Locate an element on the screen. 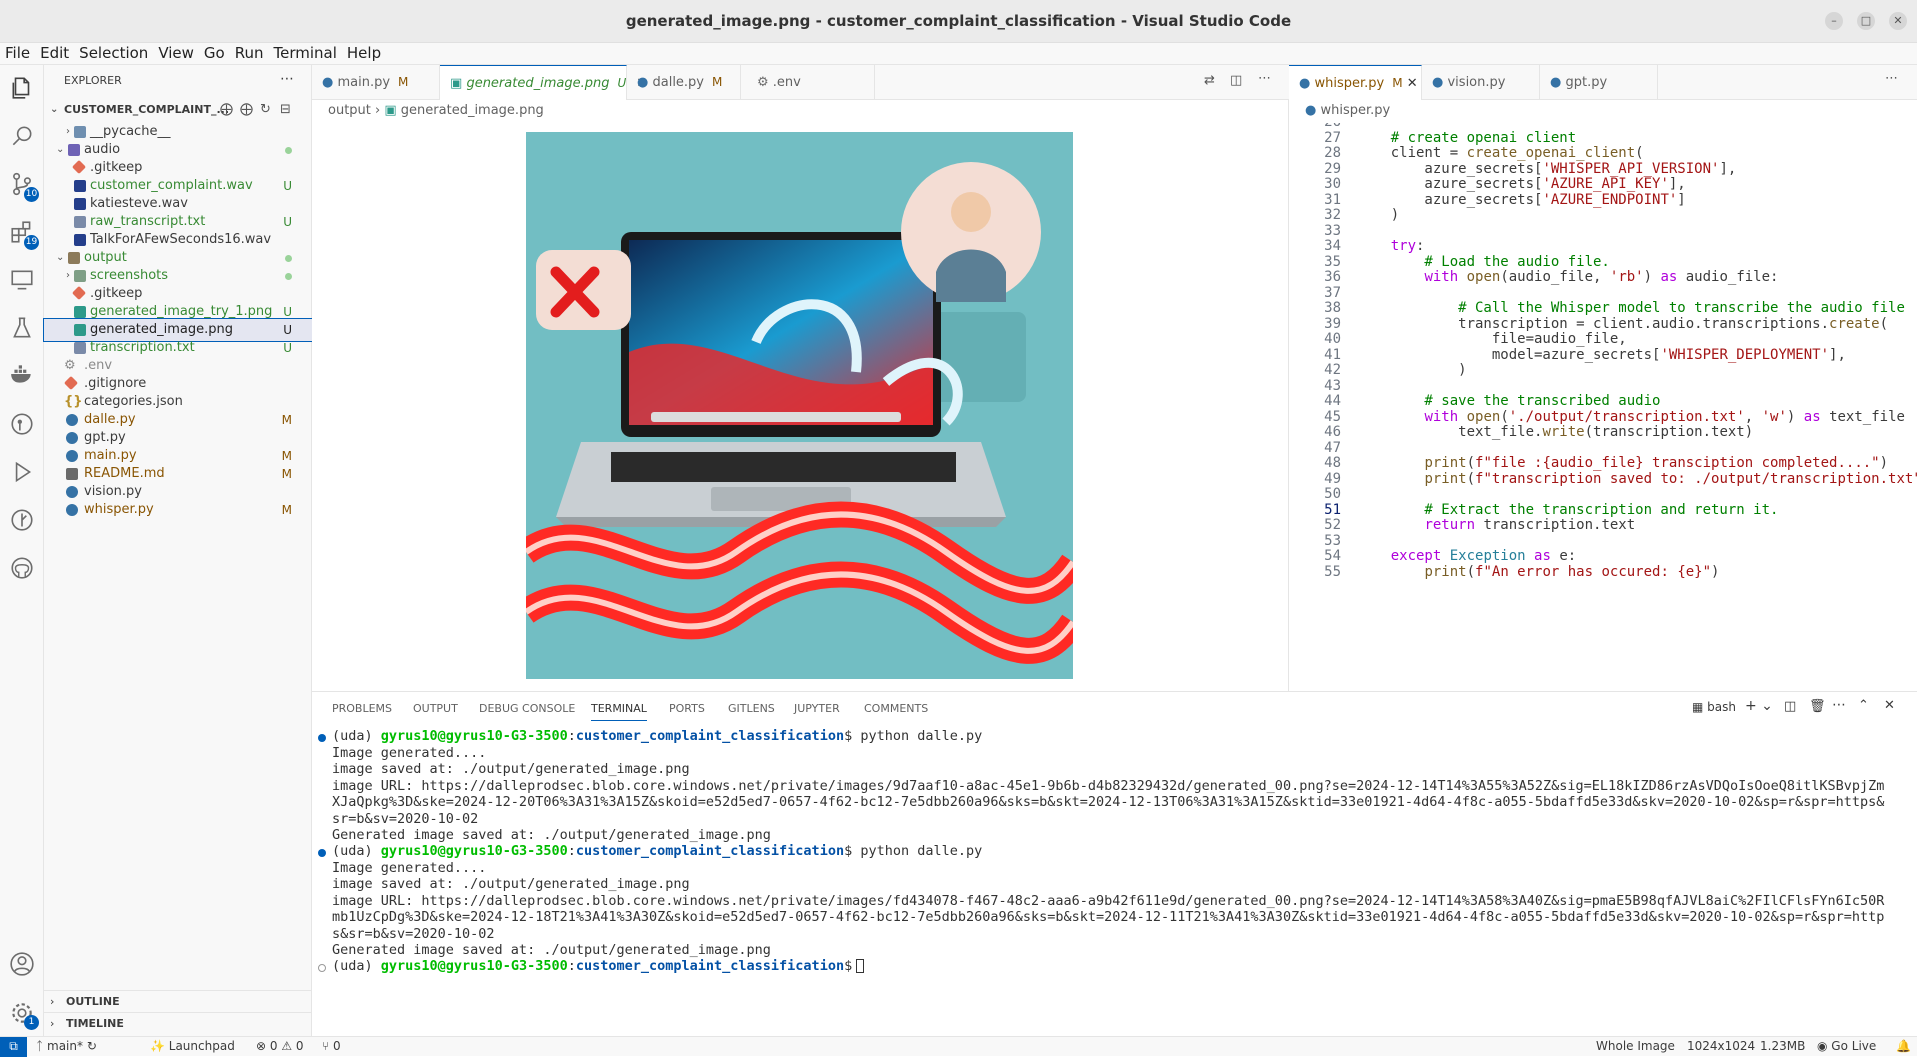  tab-debug-console: DEBUG CONSOLE is located at coordinates (527, 708).